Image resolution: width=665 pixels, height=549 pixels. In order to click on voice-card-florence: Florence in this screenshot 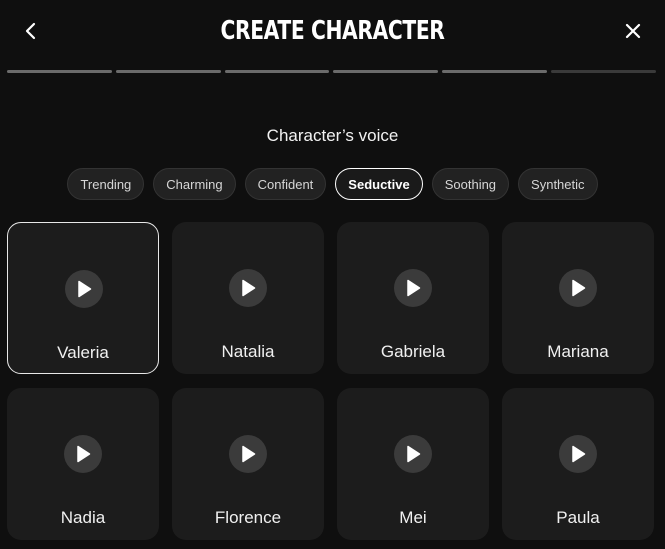, I will do `click(248, 464)`.